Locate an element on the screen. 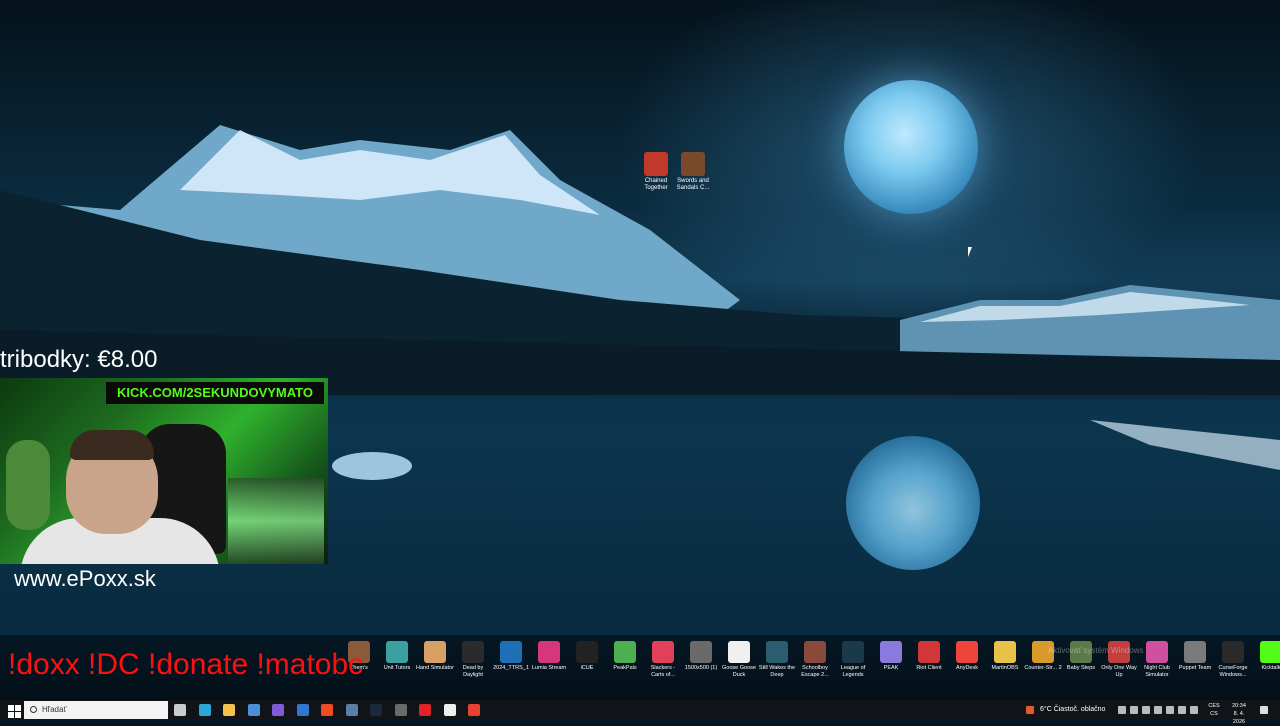 This screenshot has height=726, width=1280. desktop-app-6: iCUE is located at coordinates (587, 662).